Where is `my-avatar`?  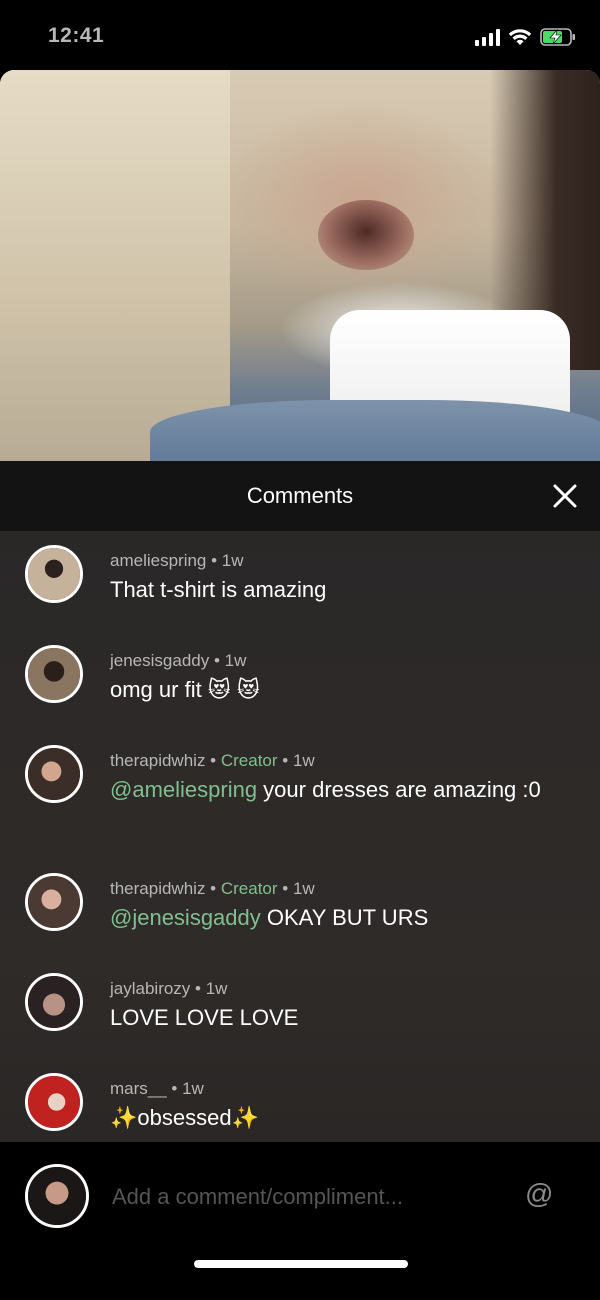 my-avatar is located at coordinates (57, 1196).